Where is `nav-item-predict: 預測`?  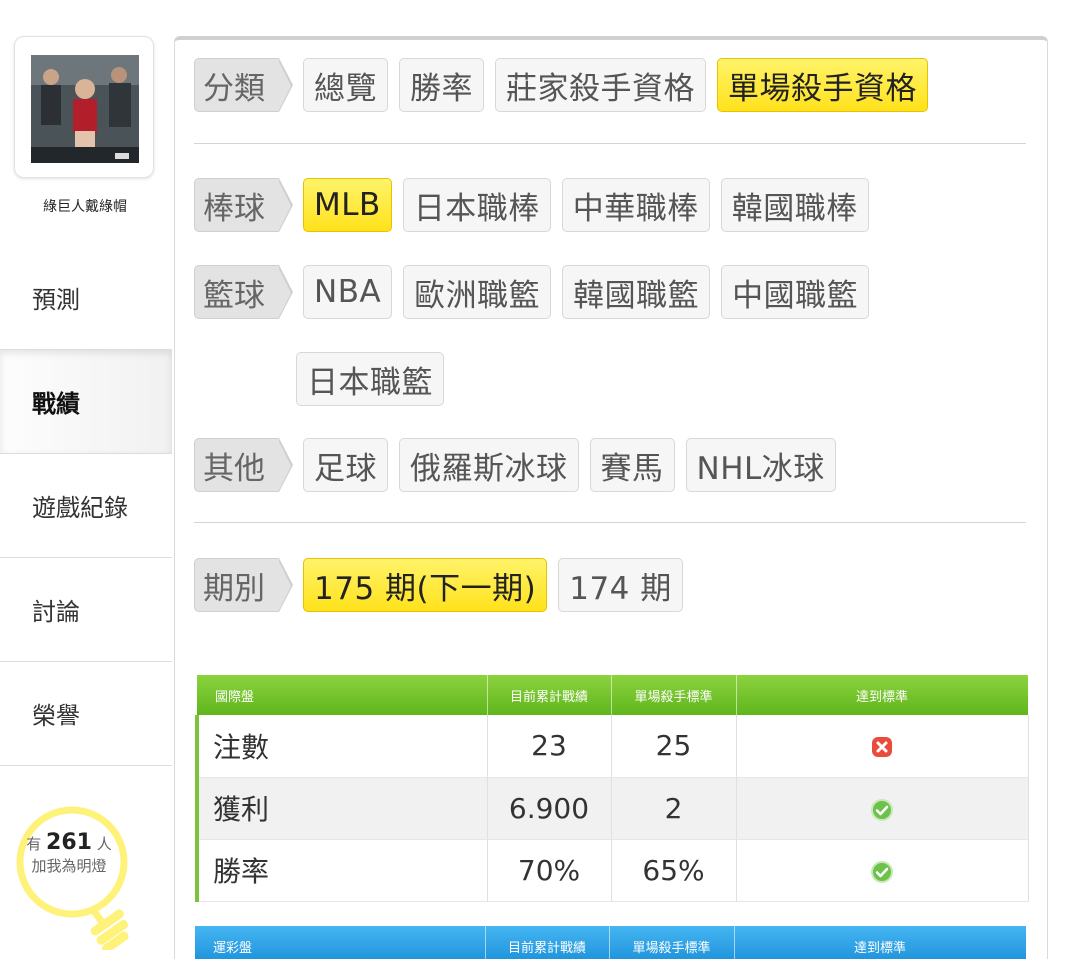 nav-item-predict: 預測 is located at coordinates (86, 298).